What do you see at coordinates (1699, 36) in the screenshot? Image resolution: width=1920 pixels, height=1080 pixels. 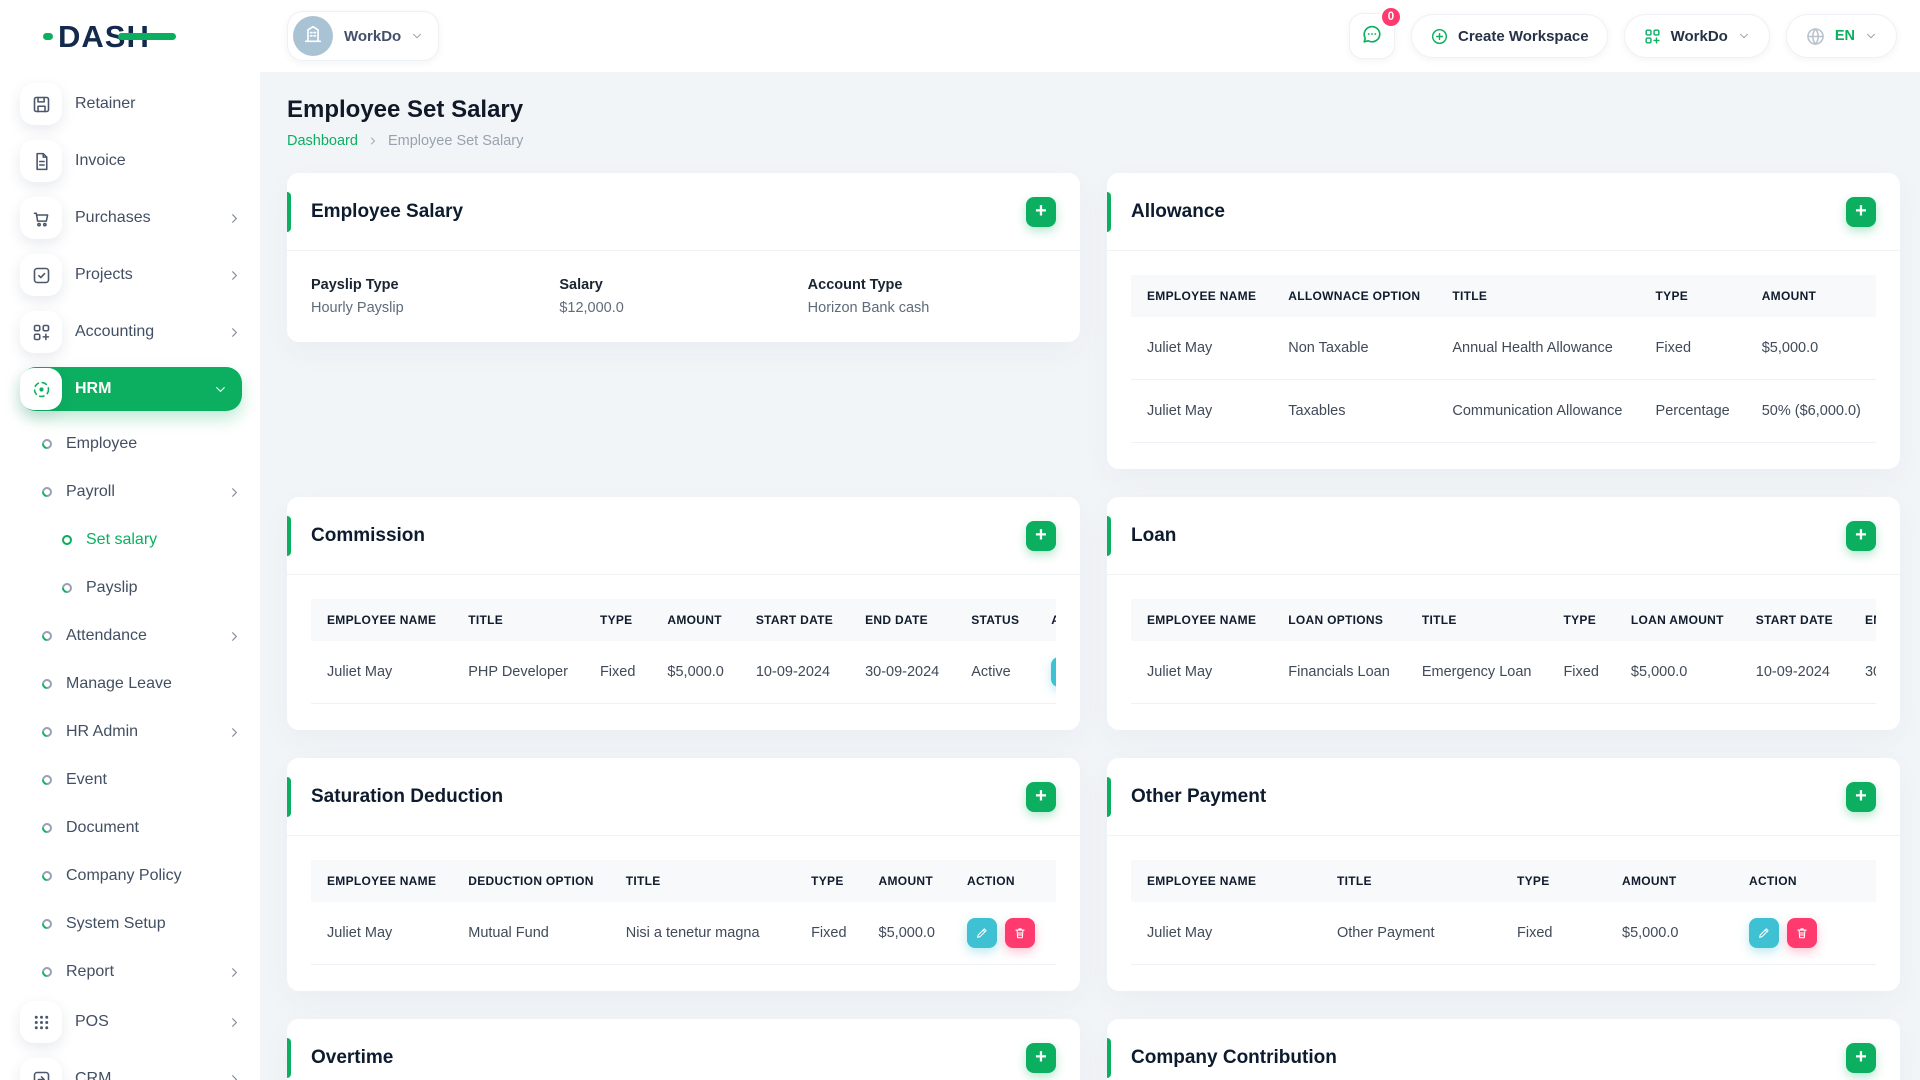 I see `workdo-menu-label: WorkDo` at bounding box center [1699, 36].